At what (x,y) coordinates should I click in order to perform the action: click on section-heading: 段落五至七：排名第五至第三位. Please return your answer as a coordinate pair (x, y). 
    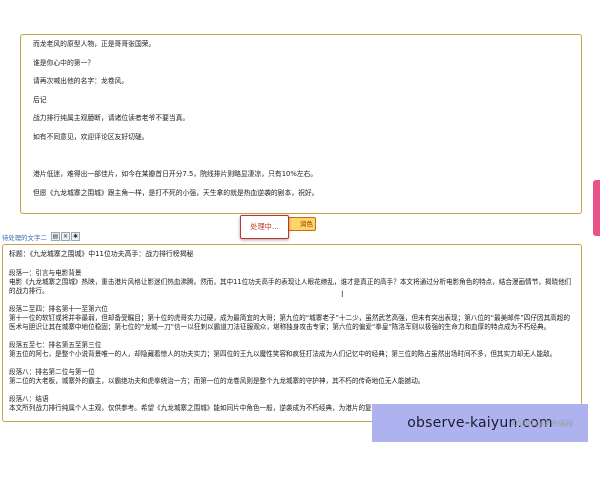
    Looking at the image, I should click on (55, 345).